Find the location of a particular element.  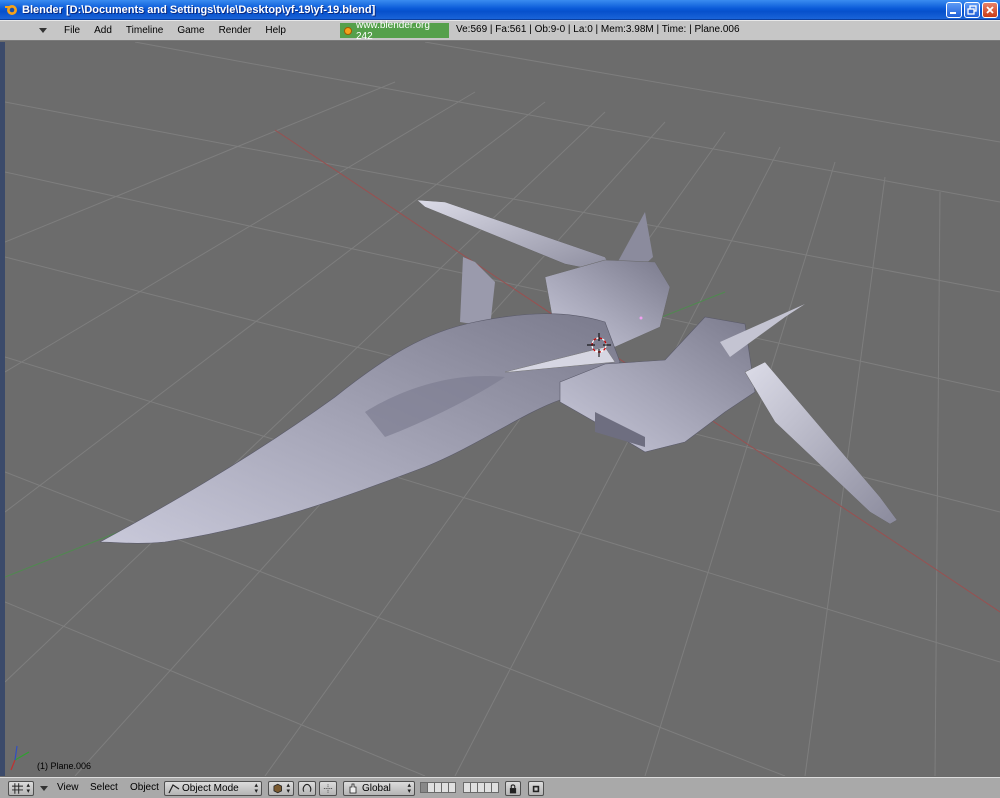

close-icon is located at coordinates (990, 10).